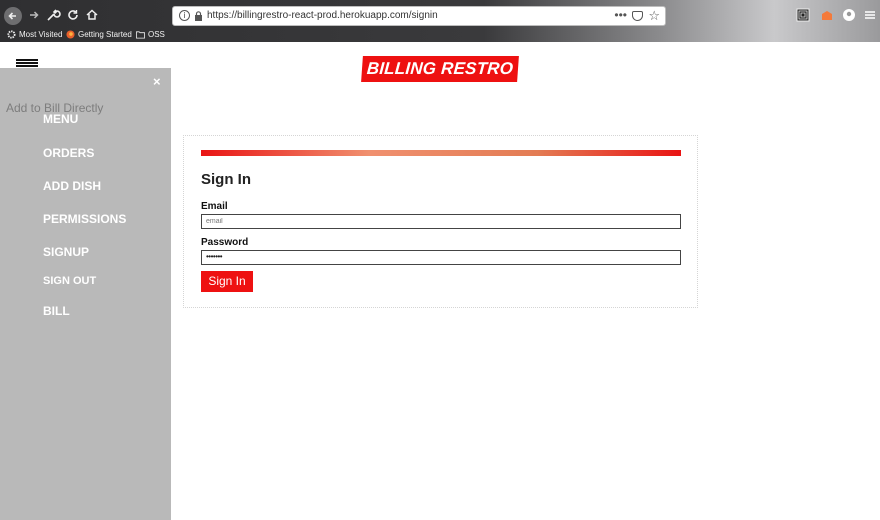 This screenshot has width=880, height=520. Describe the element at coordinates (140, 35) in the screenshot. I see `folder-icon` at that location.